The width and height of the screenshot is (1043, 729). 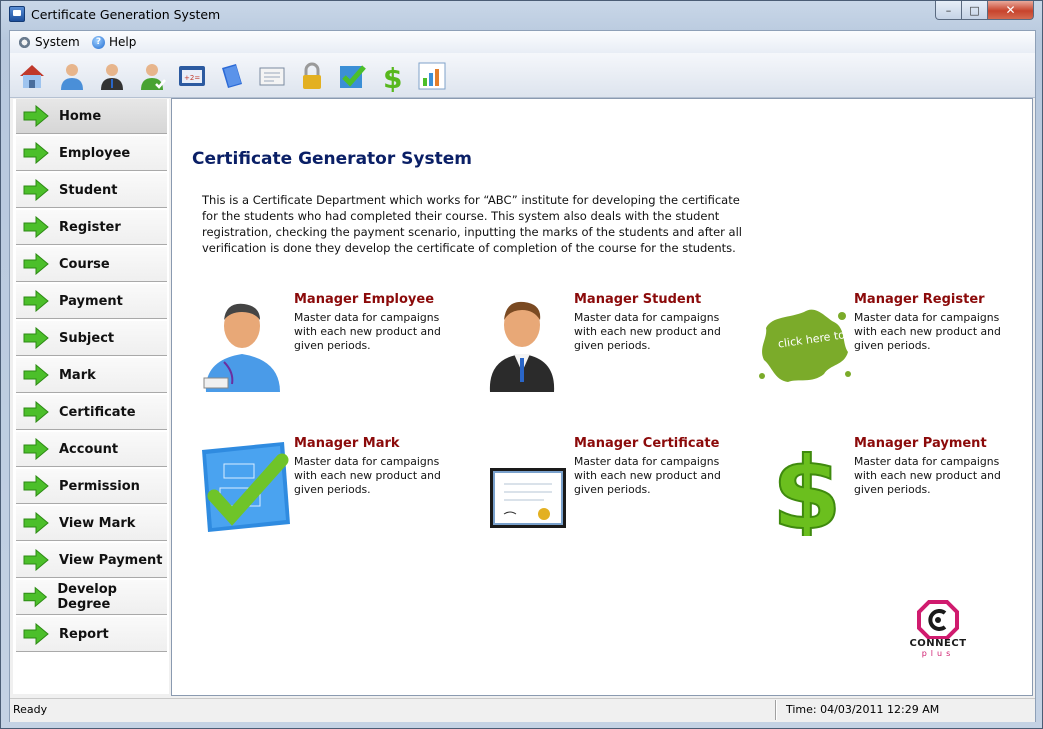 What do you see at coordinates (87, 338) in the screenshot?
I see `sidebar-item-label: Subject` at bounding box center [87, 338].